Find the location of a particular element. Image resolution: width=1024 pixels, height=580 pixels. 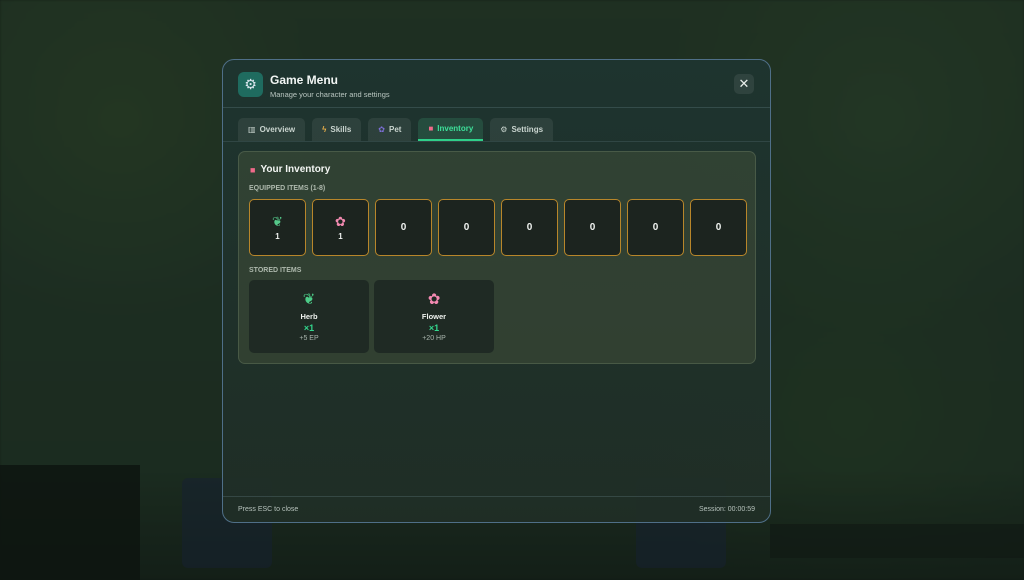

lightning-icon: ϟ is located at coordinates (324, 129).